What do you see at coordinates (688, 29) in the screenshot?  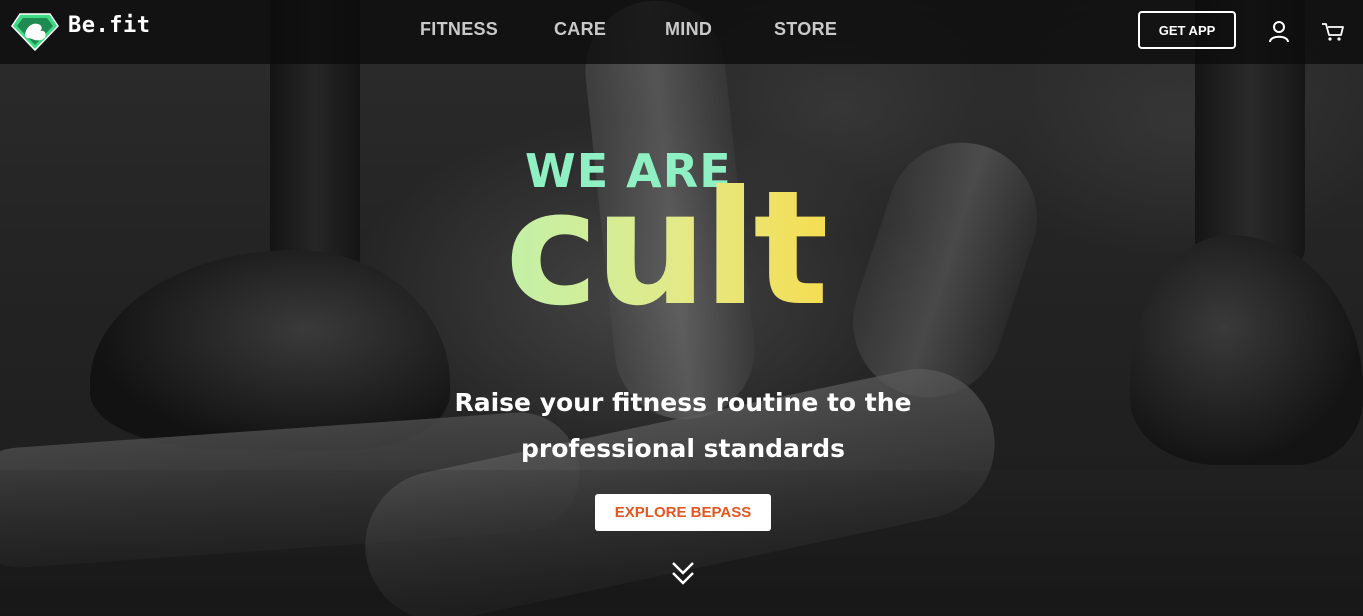 I see `nav-link-mind: MIND` at bounding box center [688, 29].